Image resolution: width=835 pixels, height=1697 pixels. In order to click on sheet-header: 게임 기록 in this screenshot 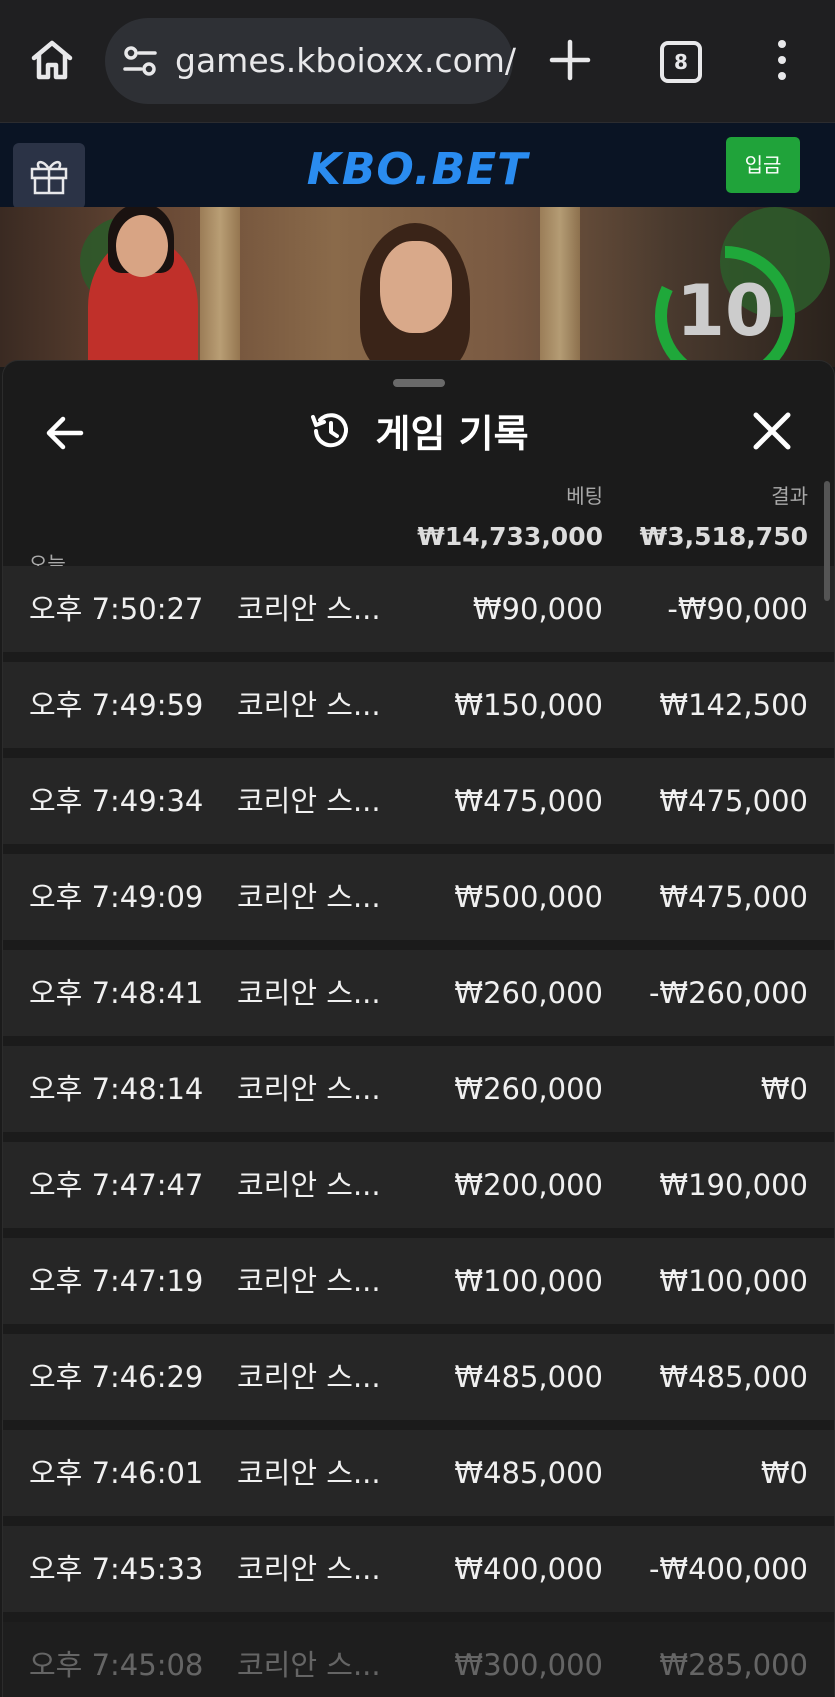, I will do `click(418, 430)`.